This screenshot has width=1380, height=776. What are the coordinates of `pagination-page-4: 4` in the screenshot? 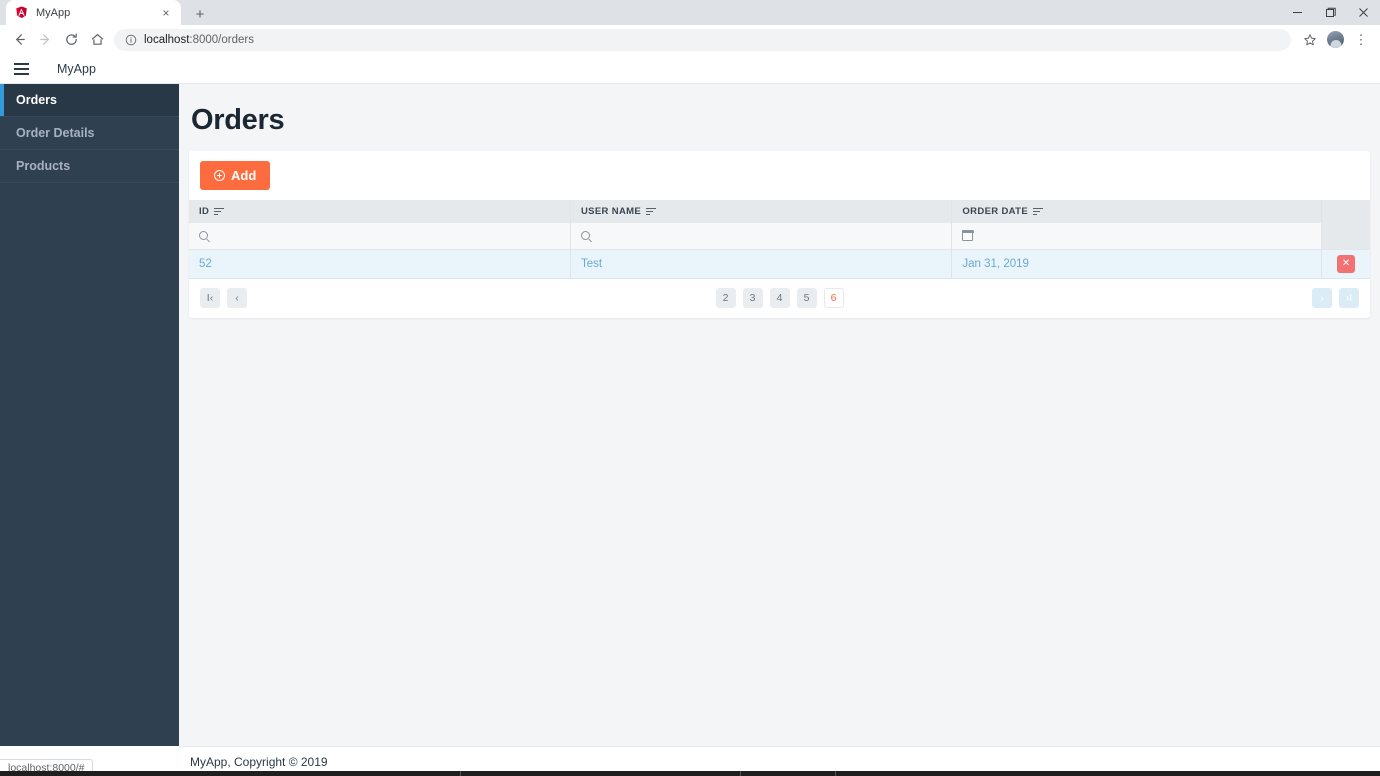 It's located at (779, 298).